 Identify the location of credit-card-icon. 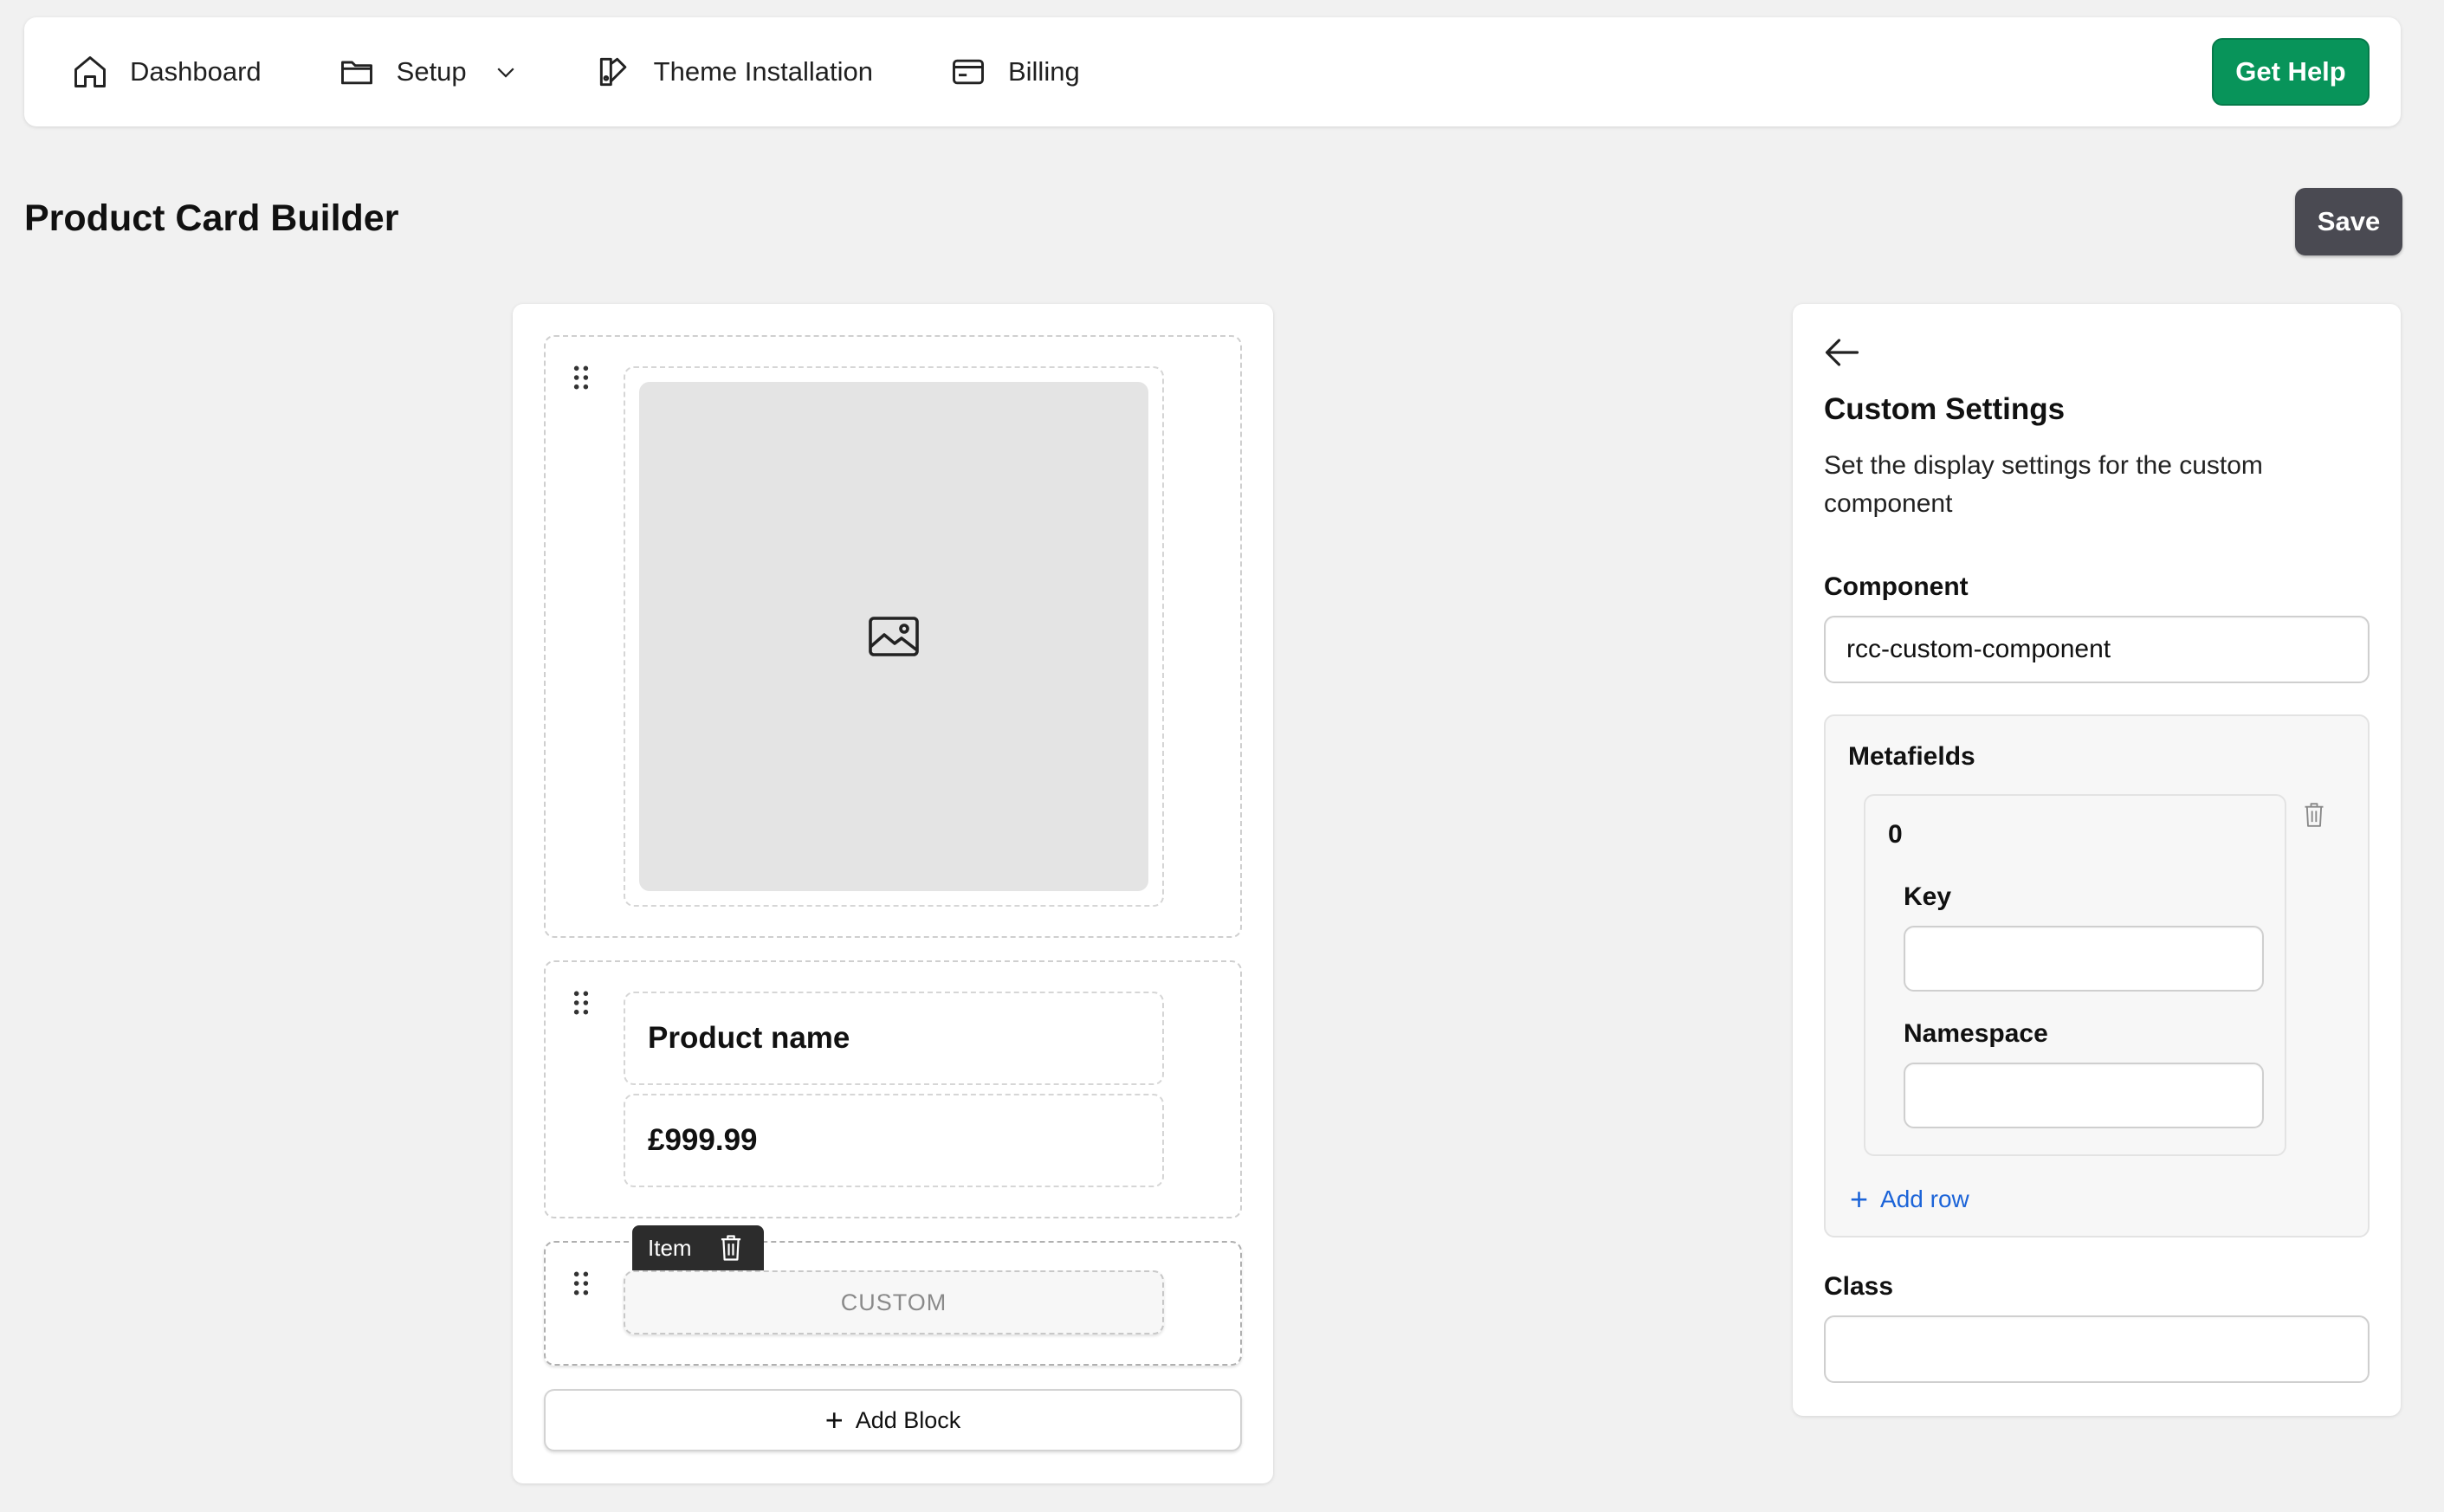
(968, 72).